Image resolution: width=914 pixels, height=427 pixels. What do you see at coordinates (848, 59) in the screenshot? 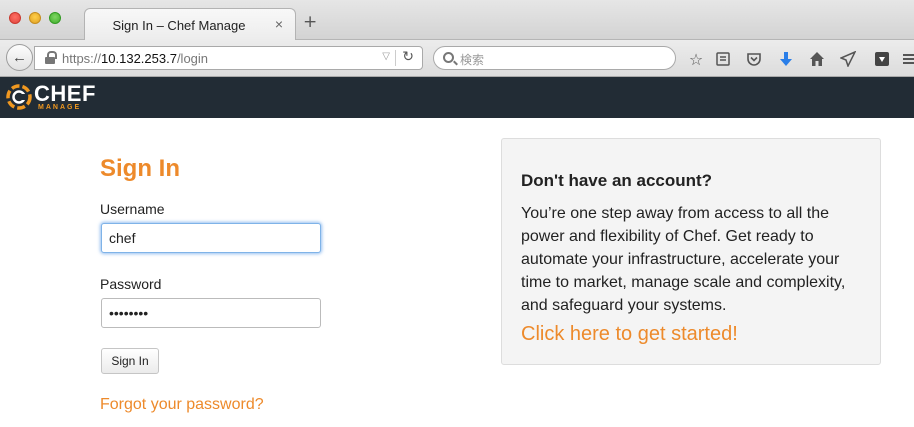
I see `send-icon` at bounding box center [848, 59].